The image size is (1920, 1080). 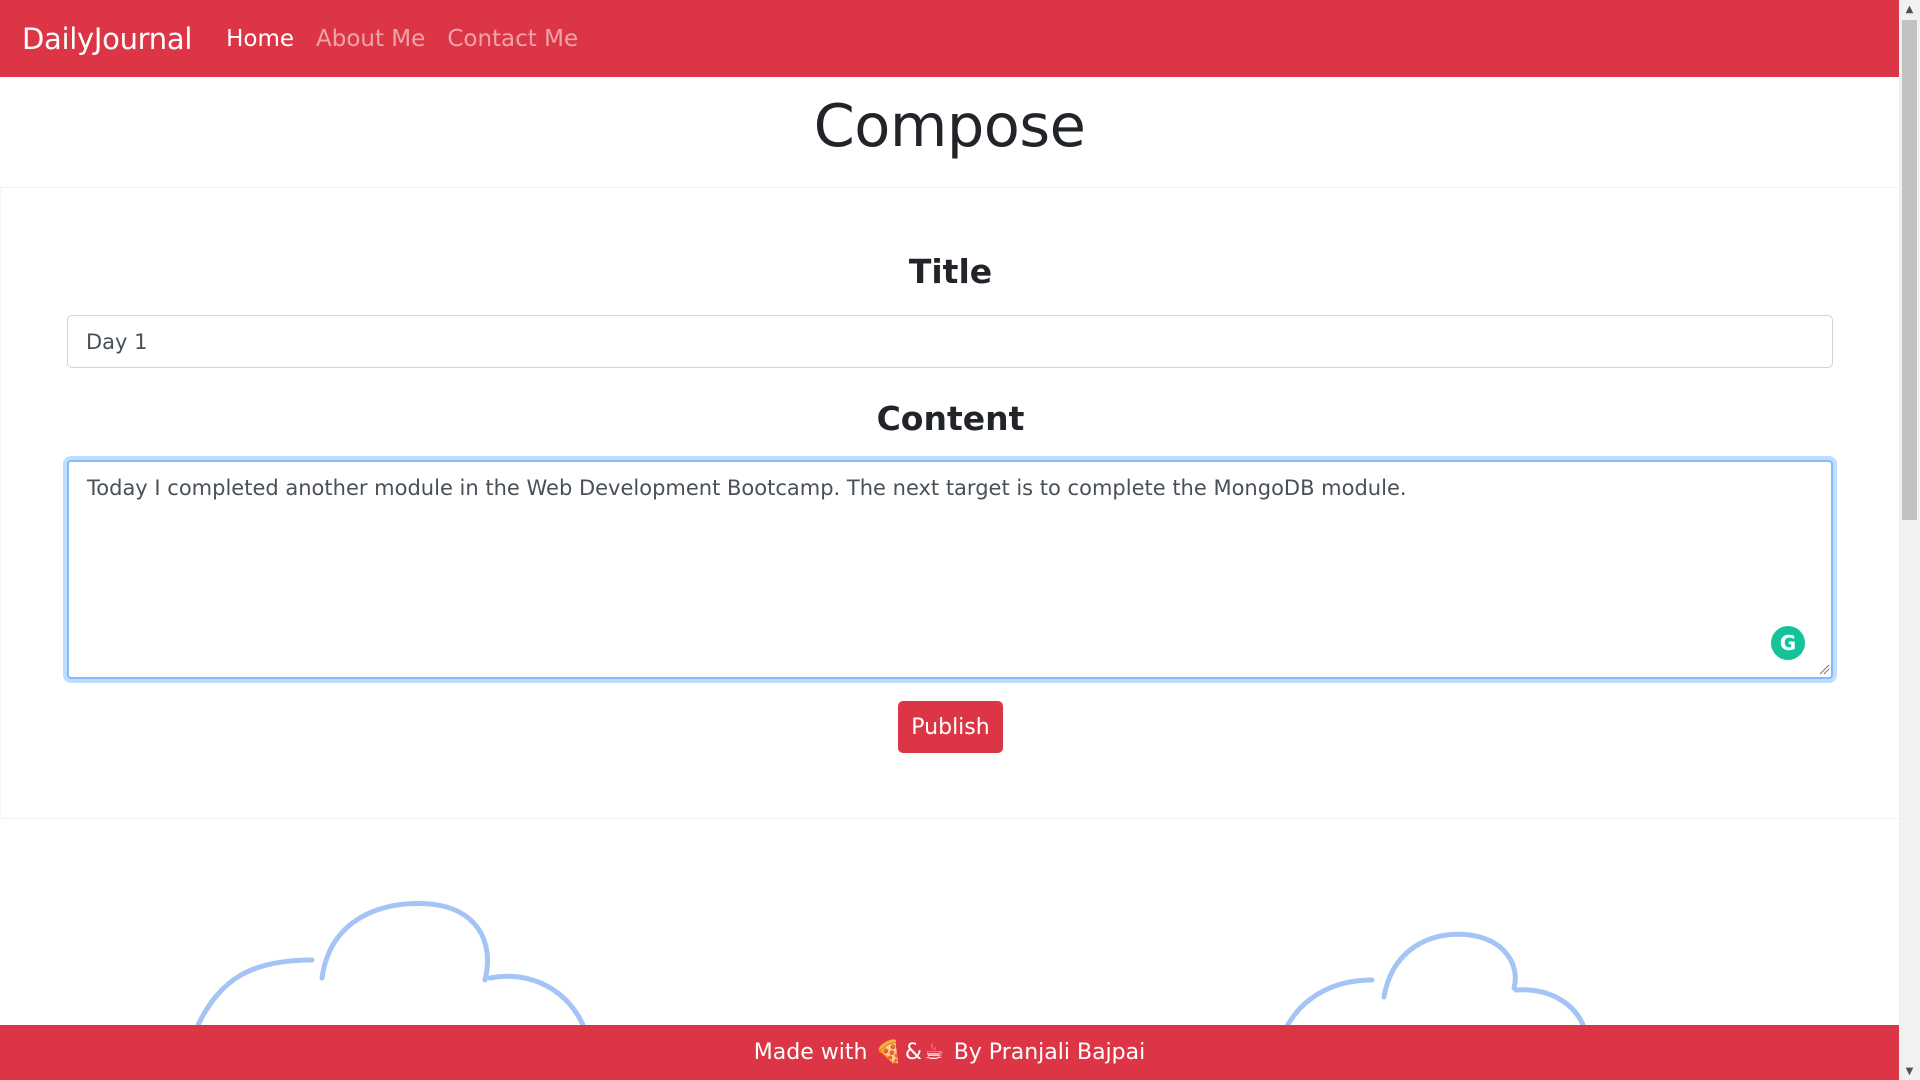 I want to click on page-title: Compose, so click(x=949, y=125).